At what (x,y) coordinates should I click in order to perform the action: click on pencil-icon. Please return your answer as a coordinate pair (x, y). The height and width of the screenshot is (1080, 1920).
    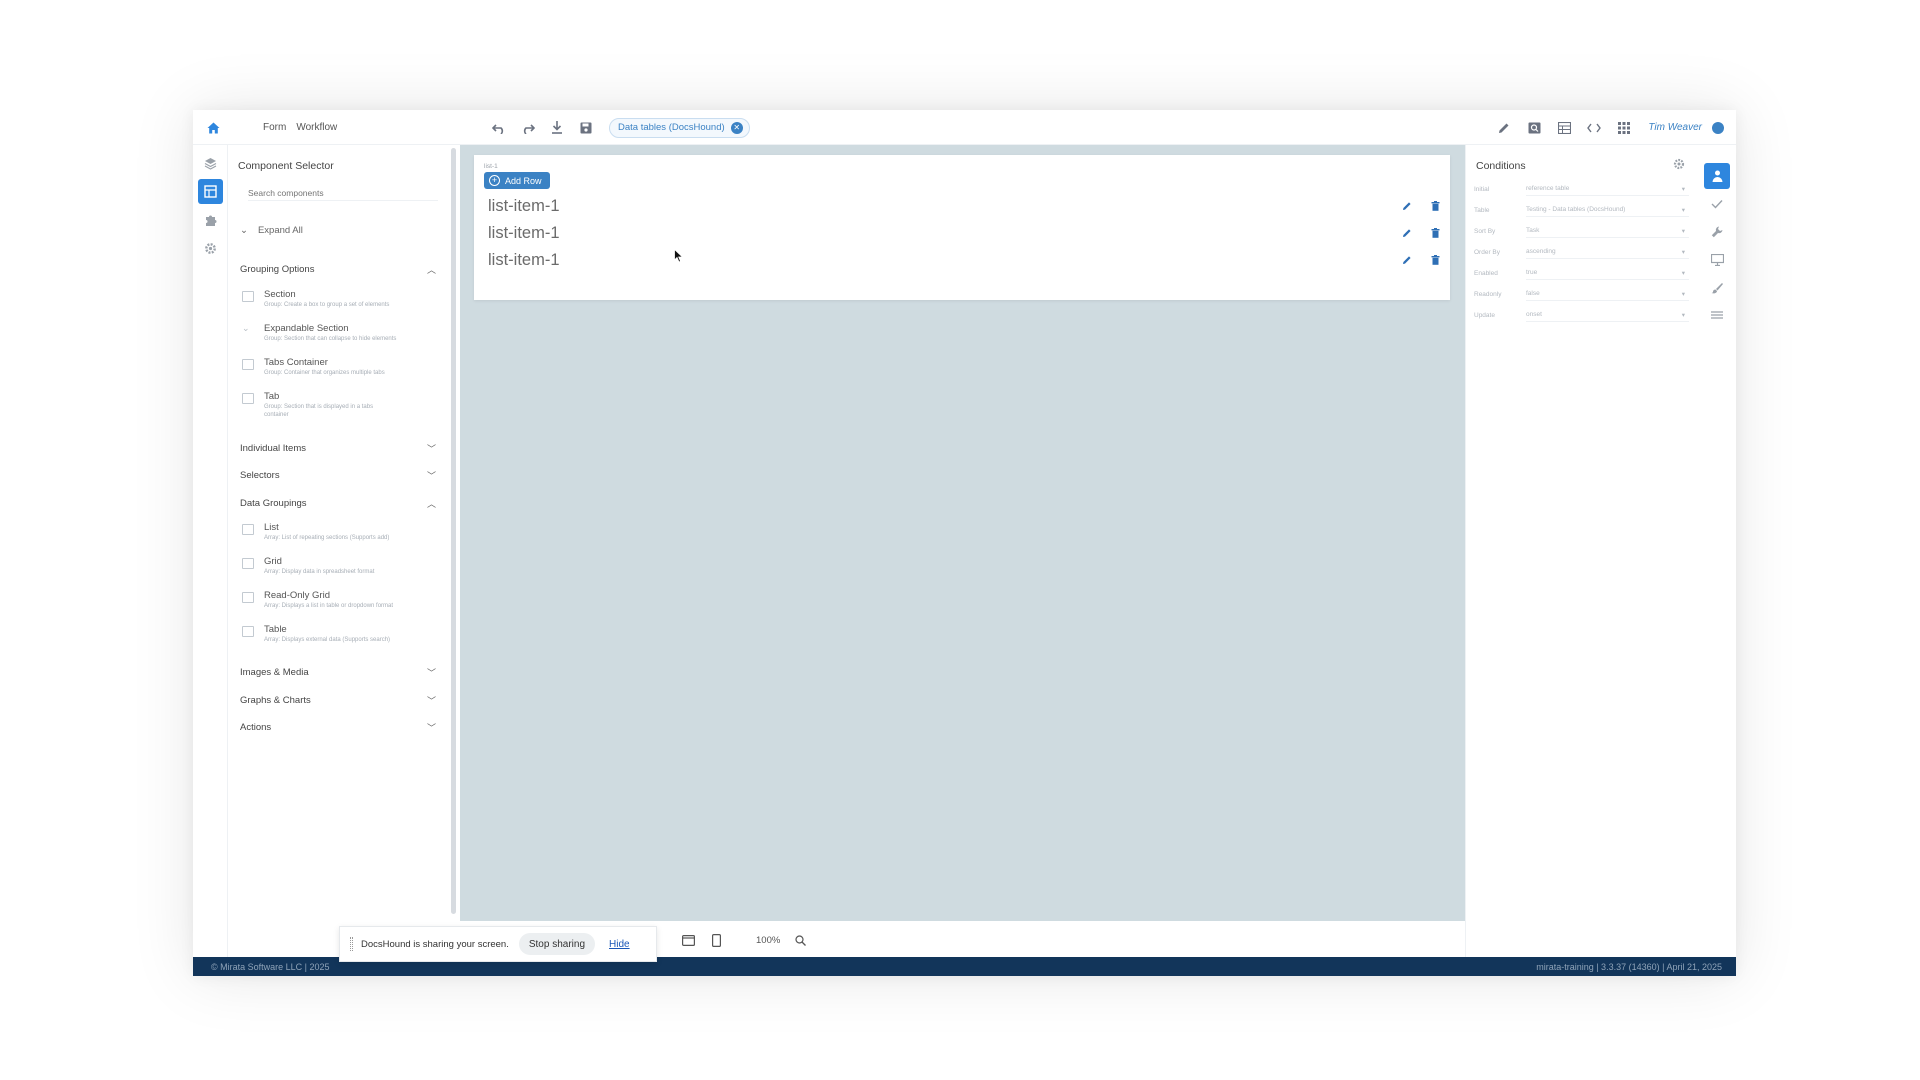
    Looking at the image, I should click on (1504, 128).